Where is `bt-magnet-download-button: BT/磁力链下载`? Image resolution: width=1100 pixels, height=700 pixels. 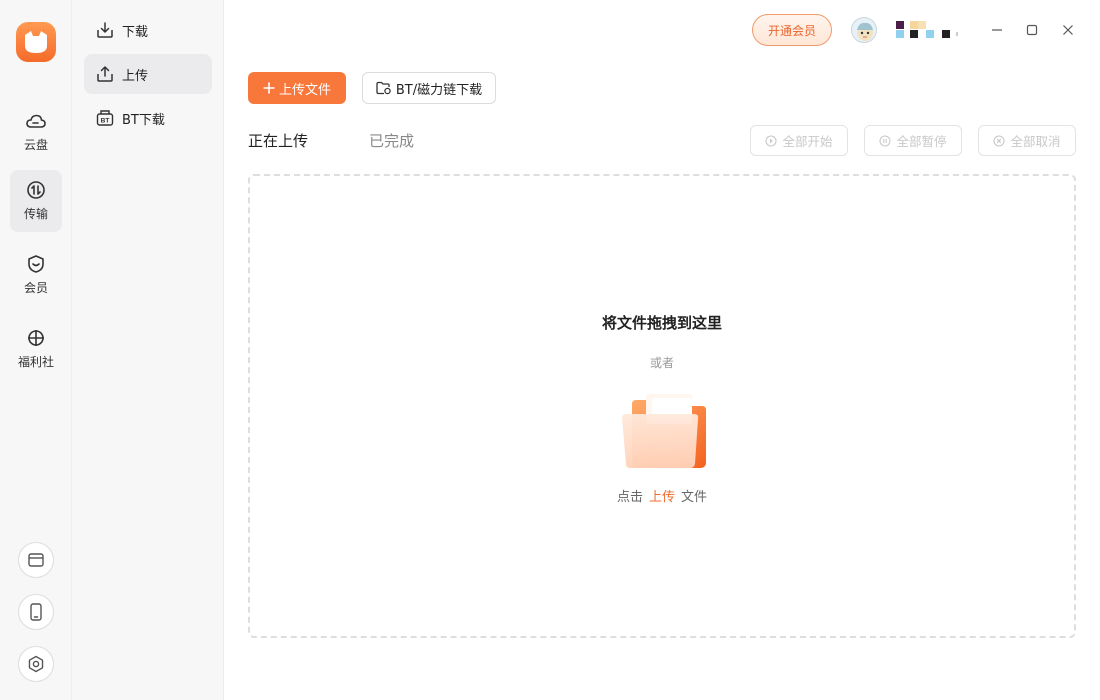 bt-magnet-download-button: BT/磁力链下载 is located at coordinates (429, 88).